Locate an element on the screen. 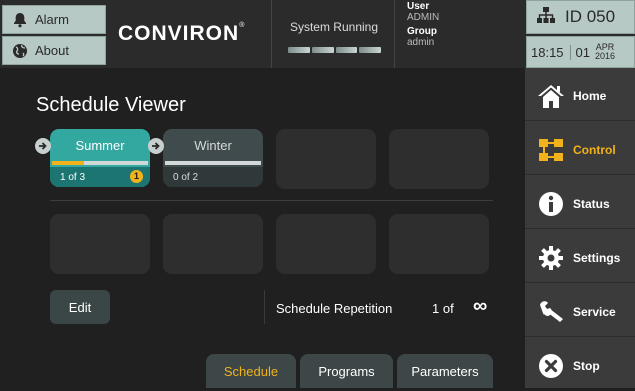 This screenshot has height=391, width=635. network-icon is located at coordinates (546, 17).